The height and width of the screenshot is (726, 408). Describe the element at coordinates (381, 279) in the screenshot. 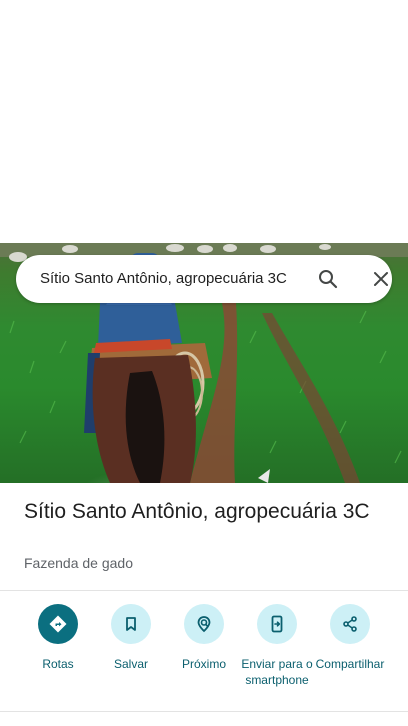

I see `close-icon` at that location.